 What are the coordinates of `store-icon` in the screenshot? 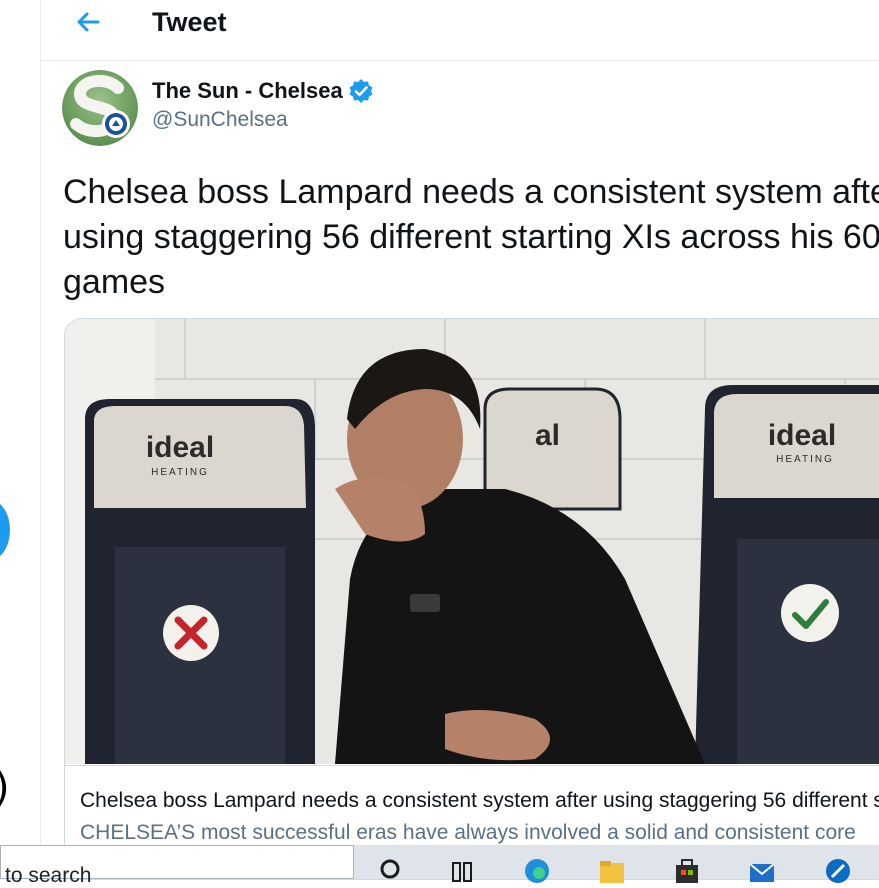 It's located at (687, 871).